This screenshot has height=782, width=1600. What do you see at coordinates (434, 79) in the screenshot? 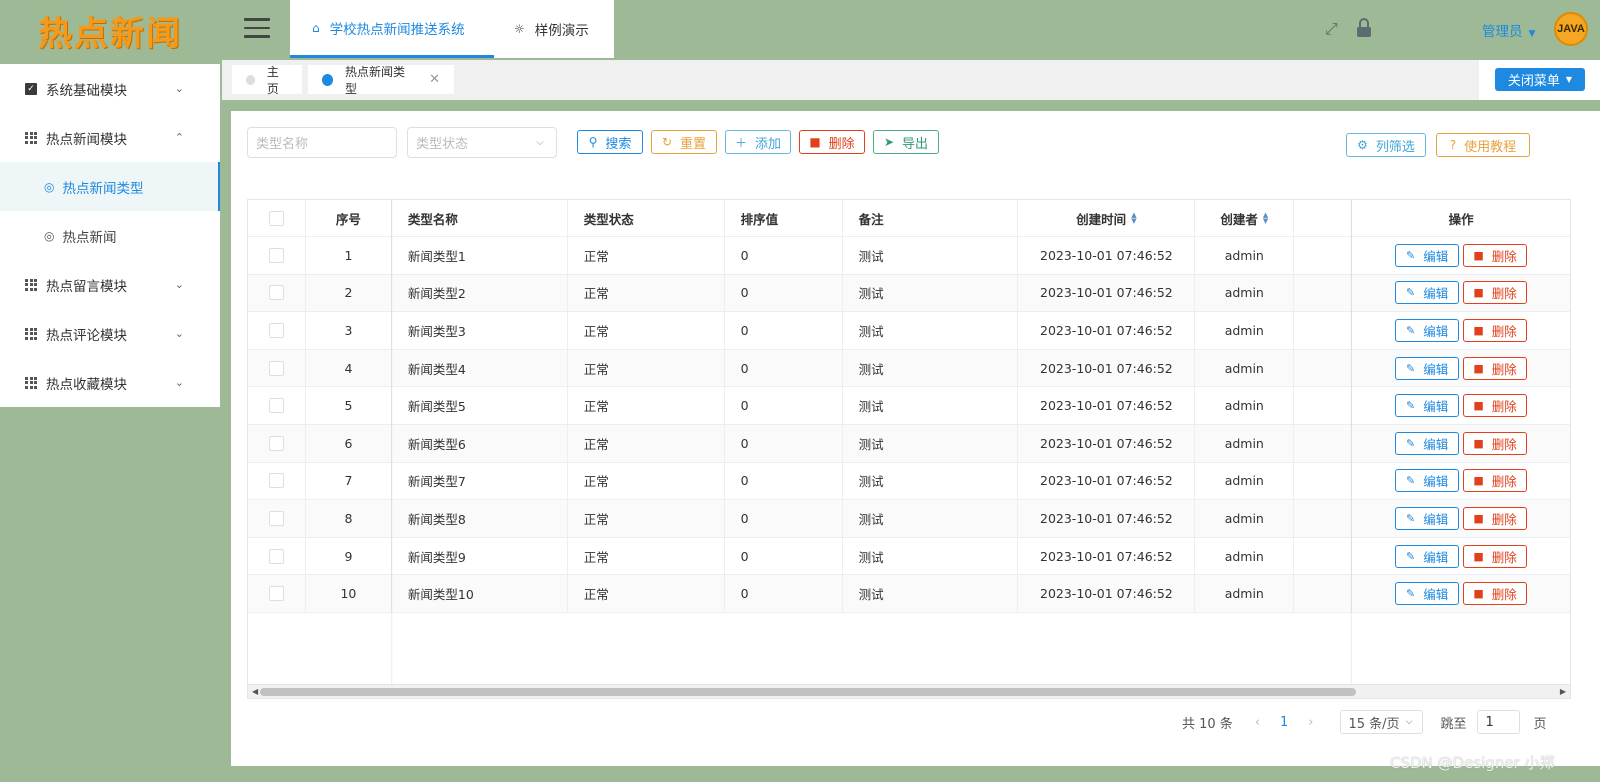
I see `close-icon: ✕` at bounding box center [434, 79].